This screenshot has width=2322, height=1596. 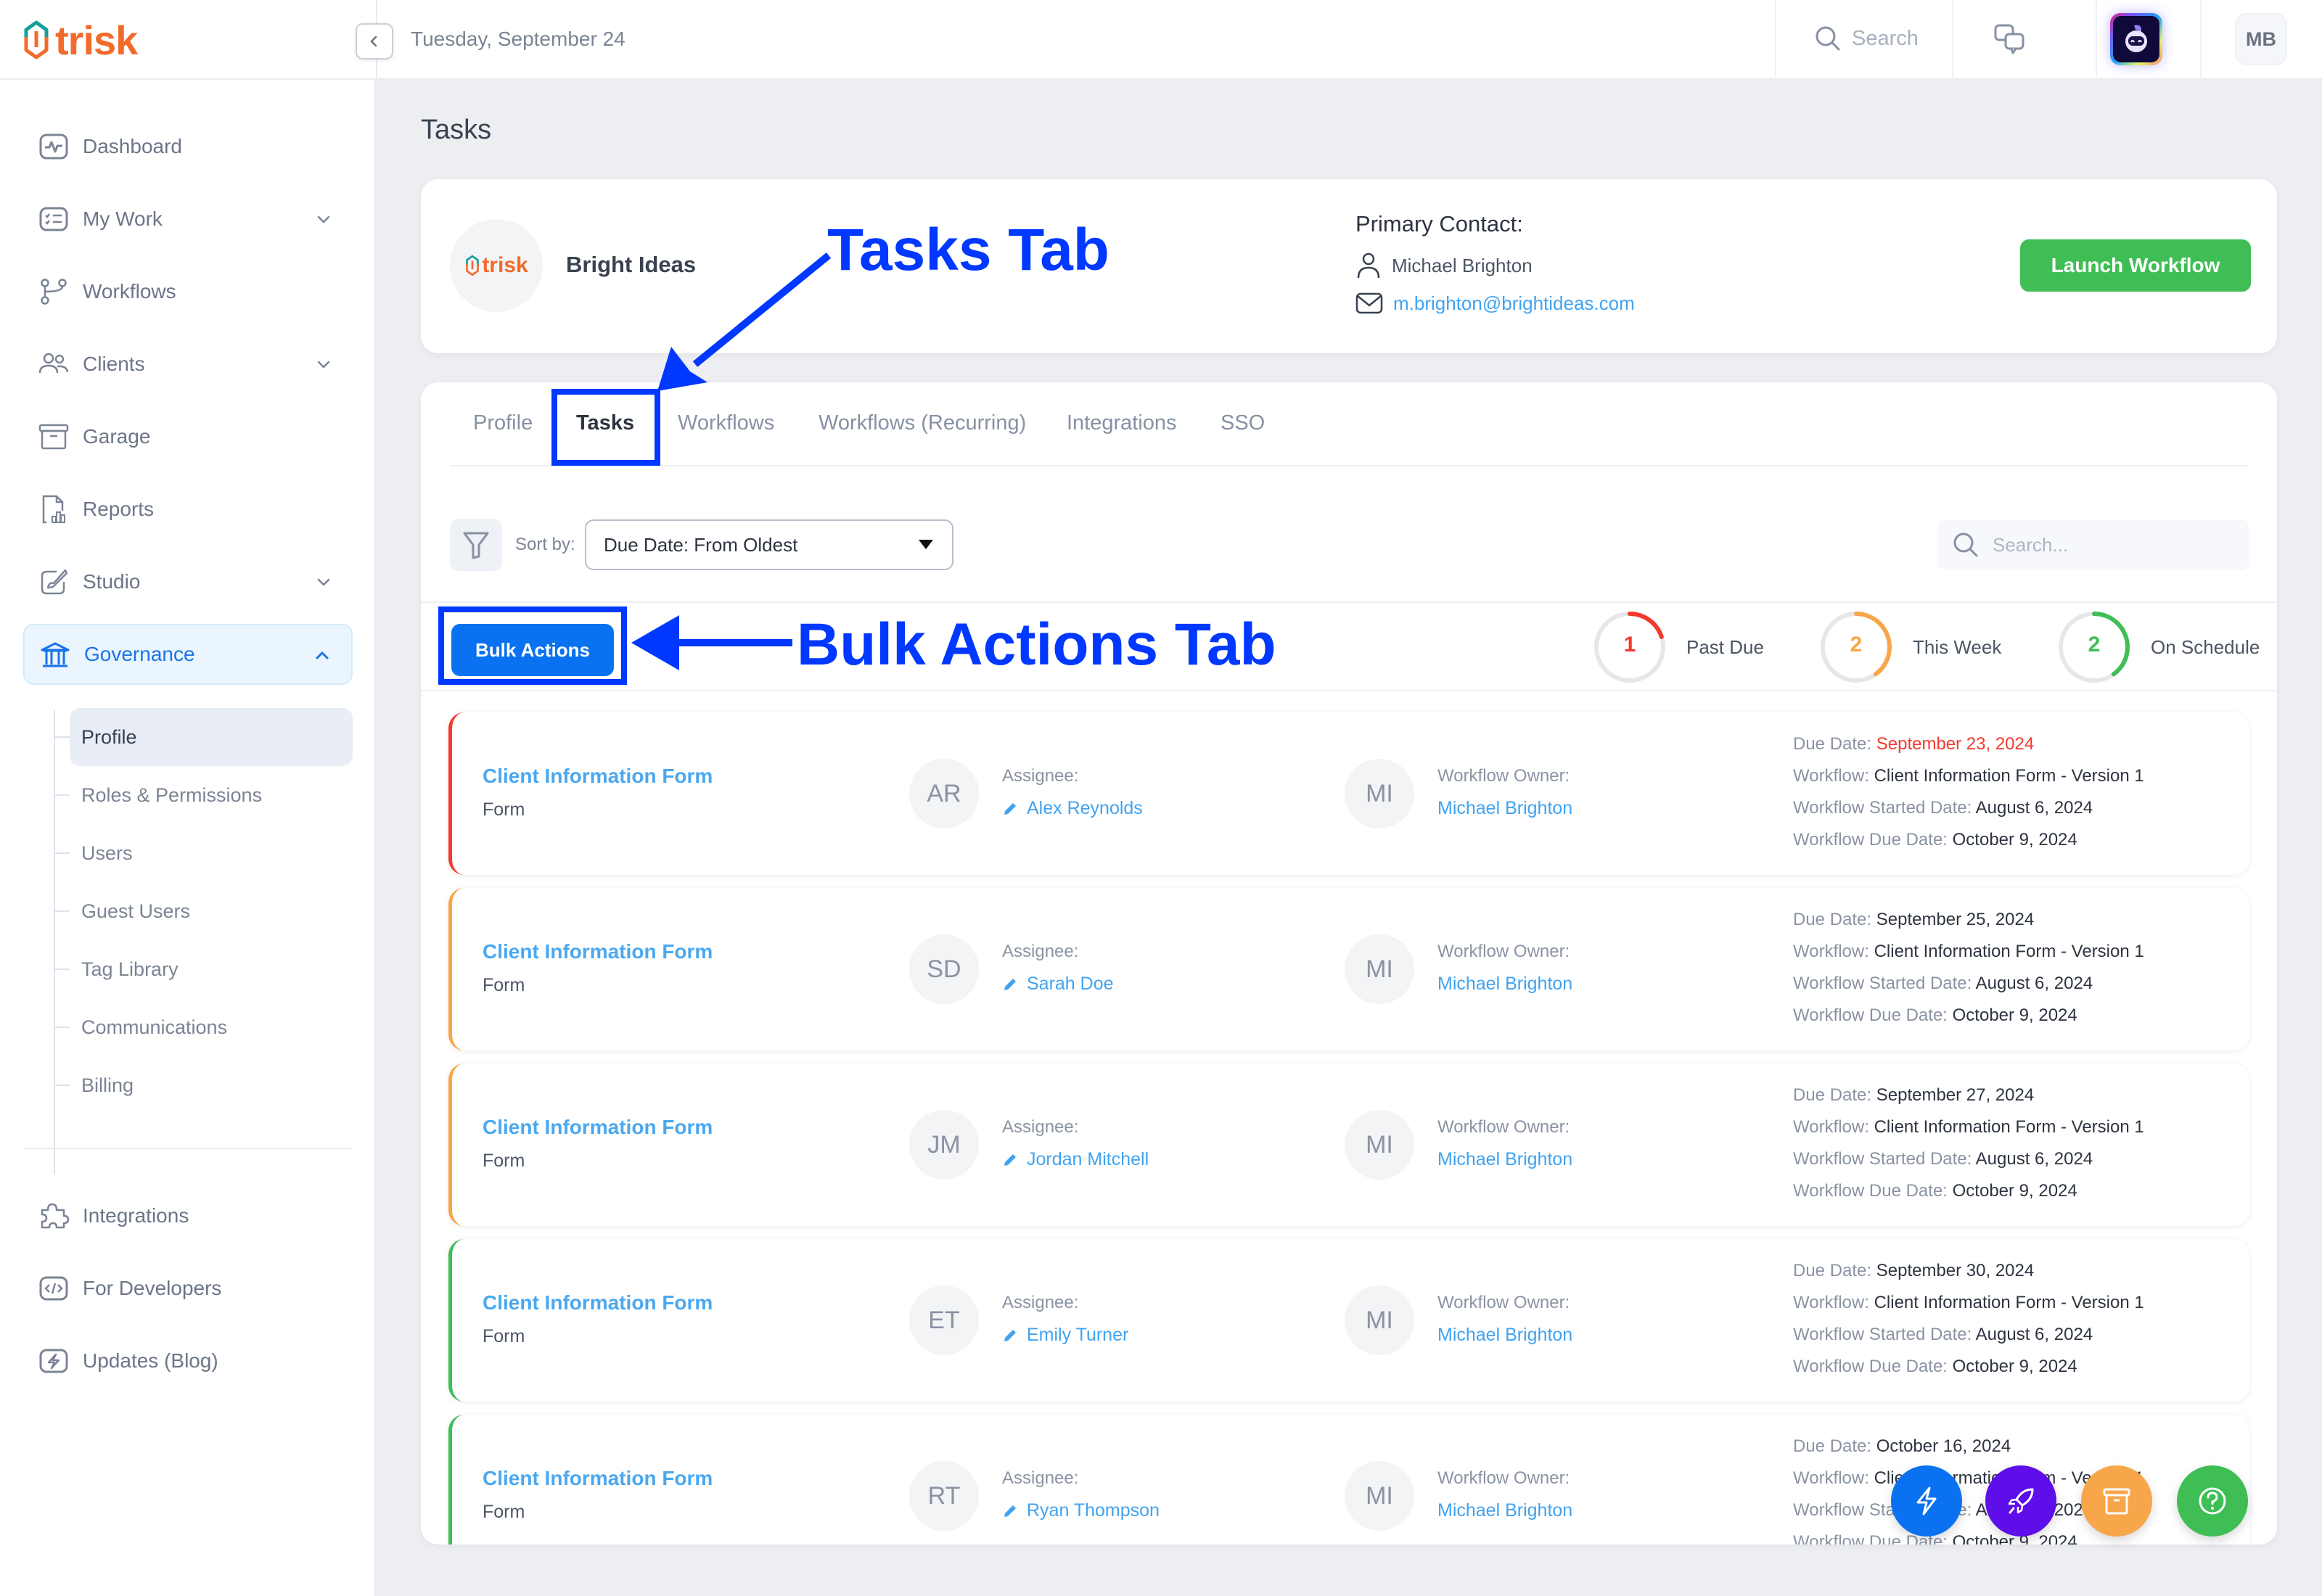 I want to click on annotation-arrows, so click(x=732, y=461).